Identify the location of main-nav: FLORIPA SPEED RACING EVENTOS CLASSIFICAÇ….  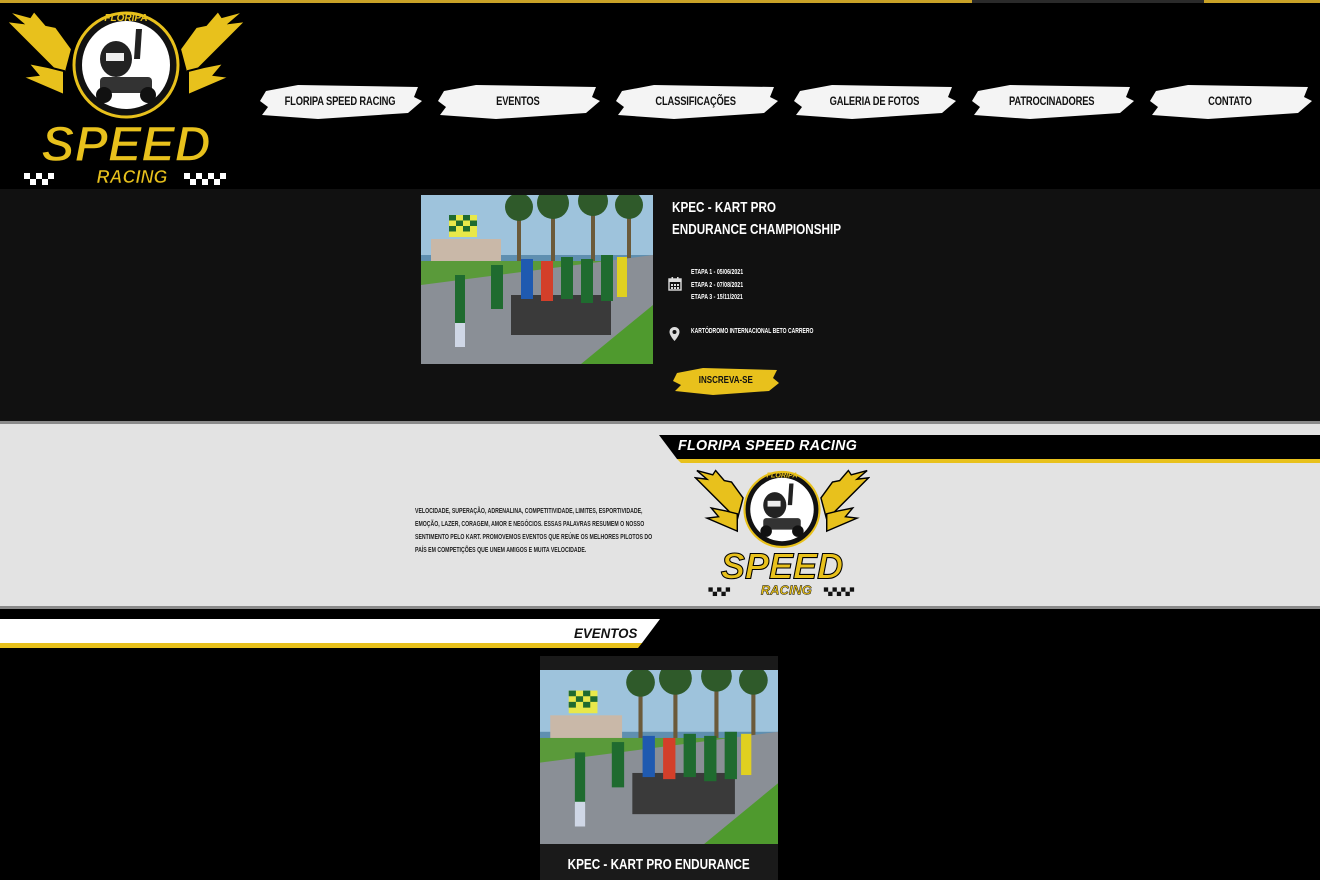
(786, 101).